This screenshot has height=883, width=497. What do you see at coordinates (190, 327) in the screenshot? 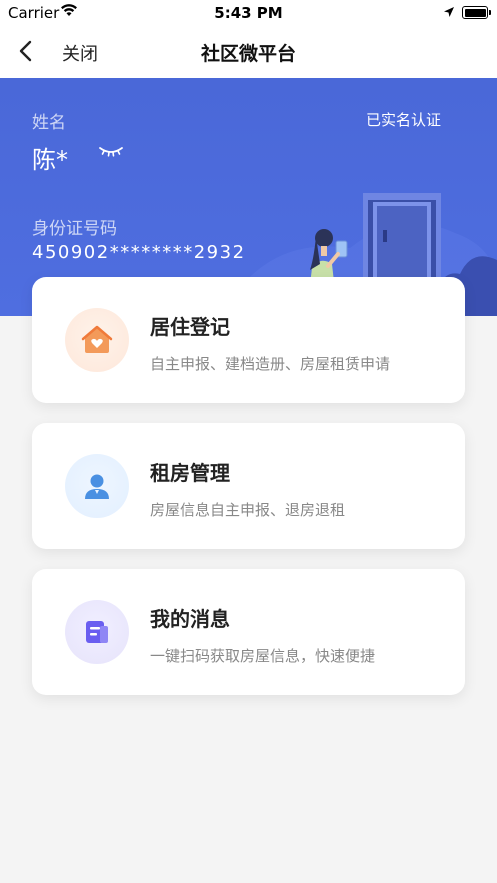
I see `card-title: 居住登记` at bounding box center [190, 327].